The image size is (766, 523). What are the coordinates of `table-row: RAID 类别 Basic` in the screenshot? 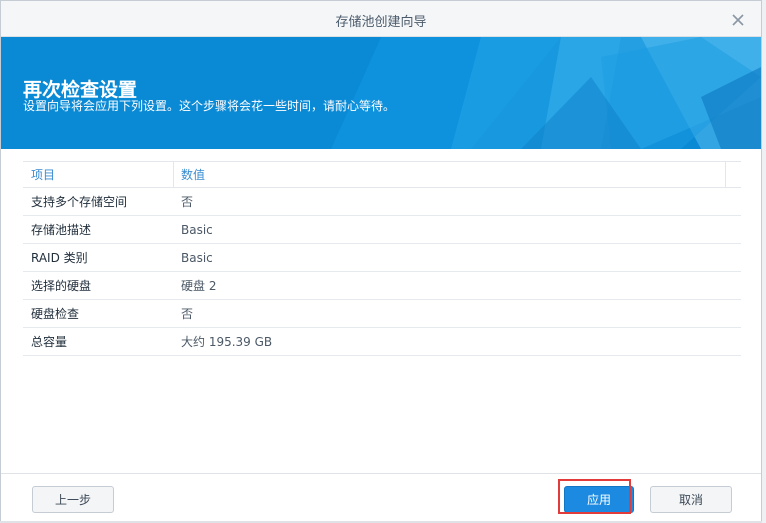 It's located at (382, 258).